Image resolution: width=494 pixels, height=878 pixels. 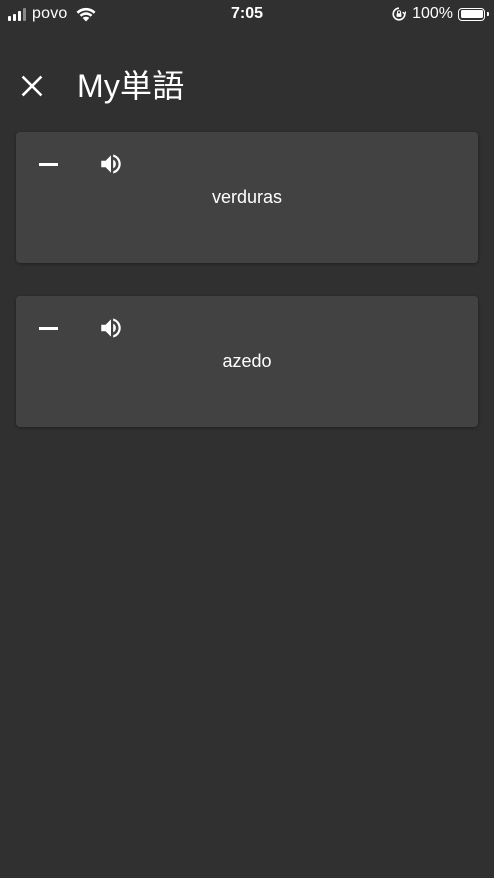 I want to click on close-button, so click(x=32, y=86).